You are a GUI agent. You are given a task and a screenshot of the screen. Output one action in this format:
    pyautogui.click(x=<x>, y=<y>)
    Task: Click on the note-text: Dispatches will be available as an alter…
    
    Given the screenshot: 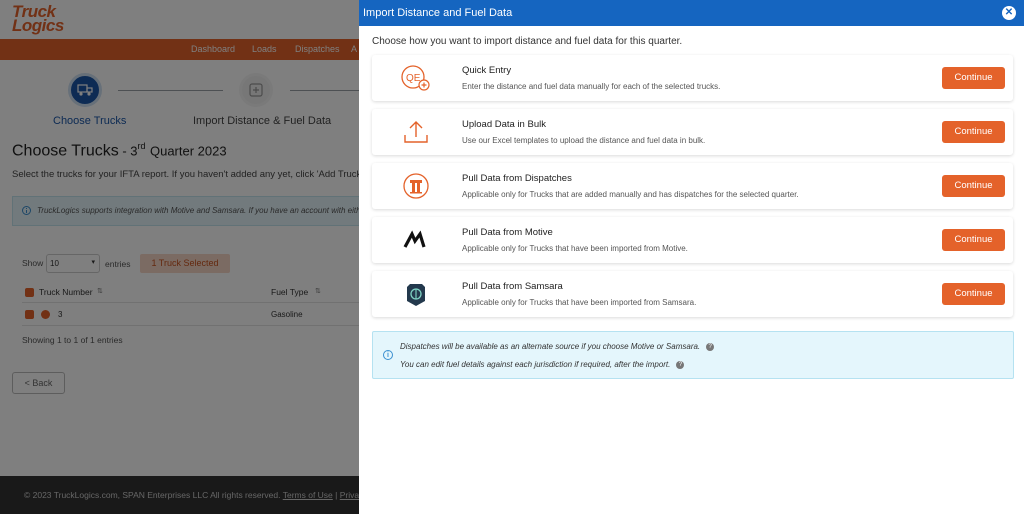 What is the action you would take?
    pyautogui.click(x=550, y=346)
    